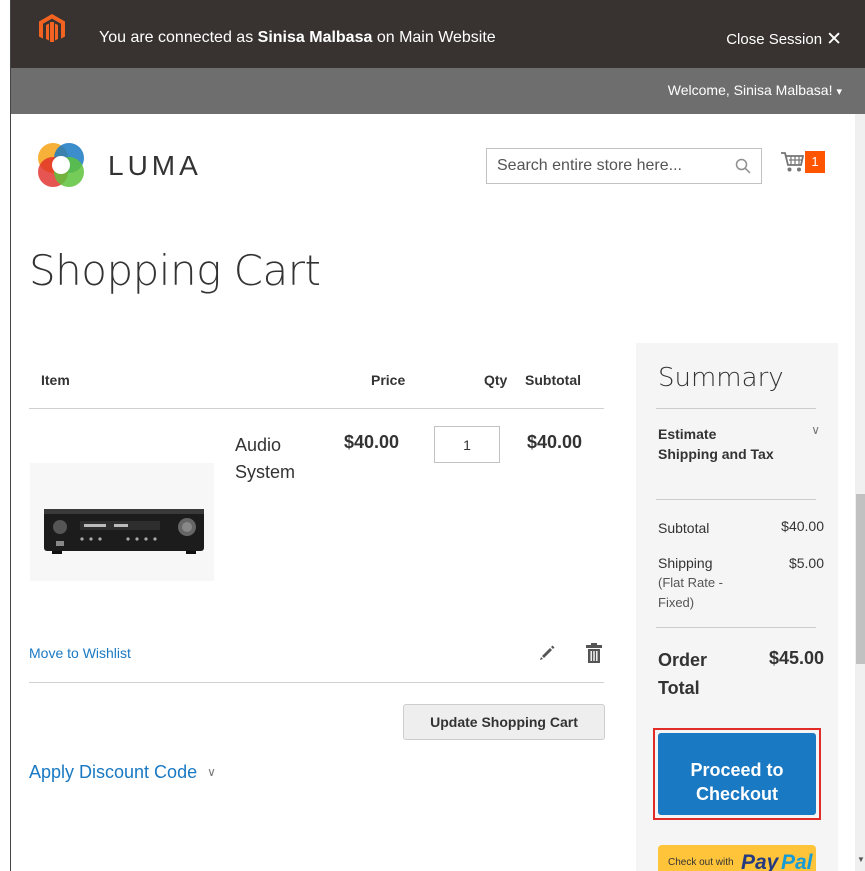 Image resolution: width=865 pixels, height=871 pixels. What do you see at coordinates (721, 378) in the screenshot?
I see `summary-title: Summary` at bounding box center [721, 378].